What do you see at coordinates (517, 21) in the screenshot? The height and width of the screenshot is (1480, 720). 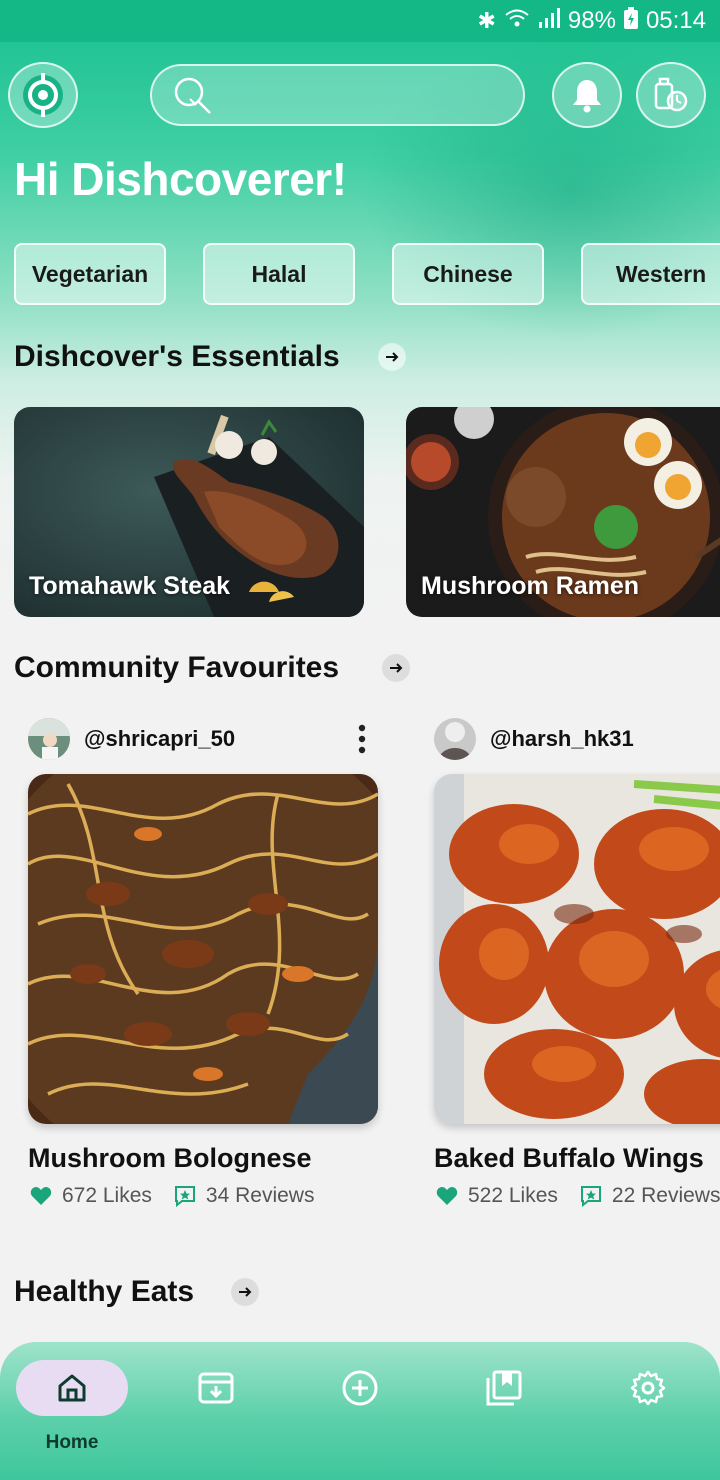 I see `wifi-icon` at bounding box center [517, 21].